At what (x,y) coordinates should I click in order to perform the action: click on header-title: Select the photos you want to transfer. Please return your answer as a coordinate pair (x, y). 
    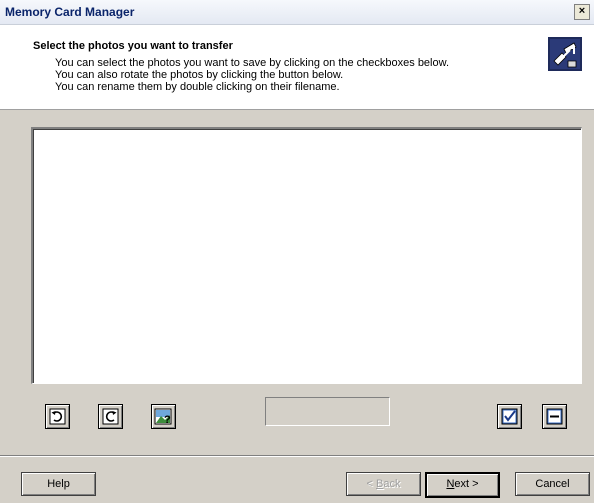
    Looking at the image, I should click on (133, 46).